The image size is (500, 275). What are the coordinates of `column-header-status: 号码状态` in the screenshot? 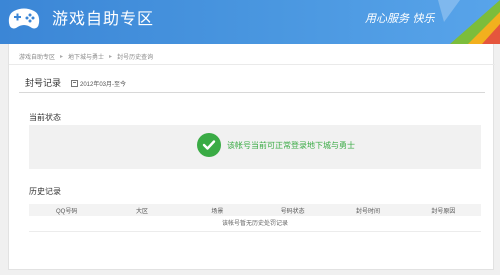 It's located at (292, 211).